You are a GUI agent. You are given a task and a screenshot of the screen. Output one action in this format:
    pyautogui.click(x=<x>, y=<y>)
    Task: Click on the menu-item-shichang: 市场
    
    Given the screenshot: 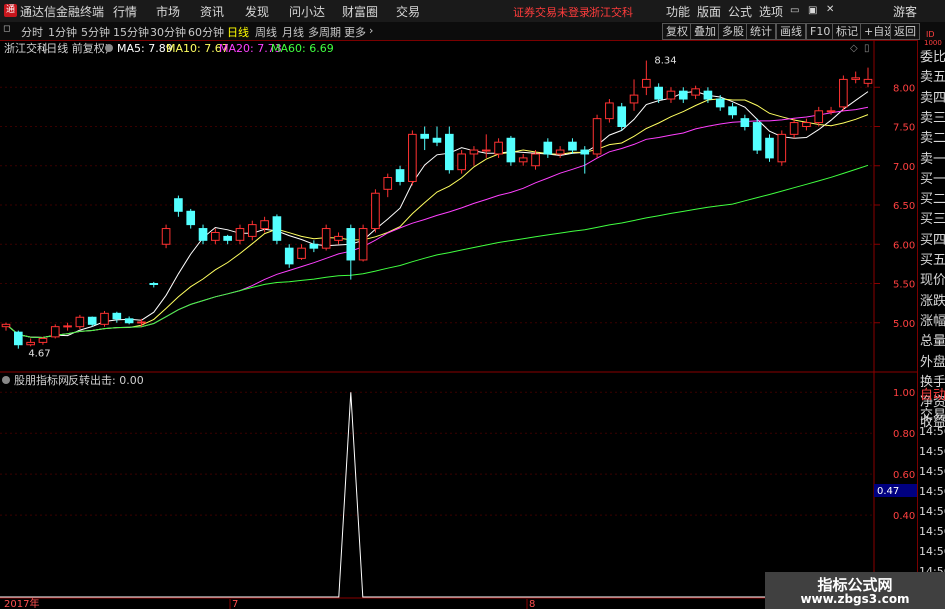 What is the action you would take?
    pyautogui.click(x=168, y=11)
    